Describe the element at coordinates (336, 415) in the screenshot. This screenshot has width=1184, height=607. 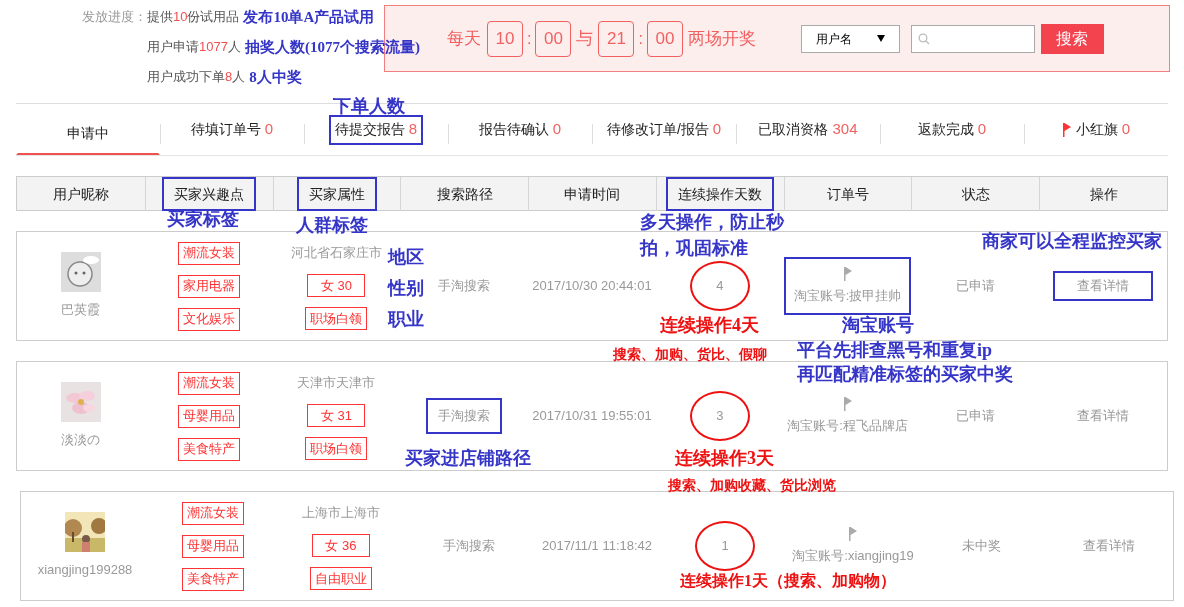
I see `gender-age-tag: 女 31` at that location.